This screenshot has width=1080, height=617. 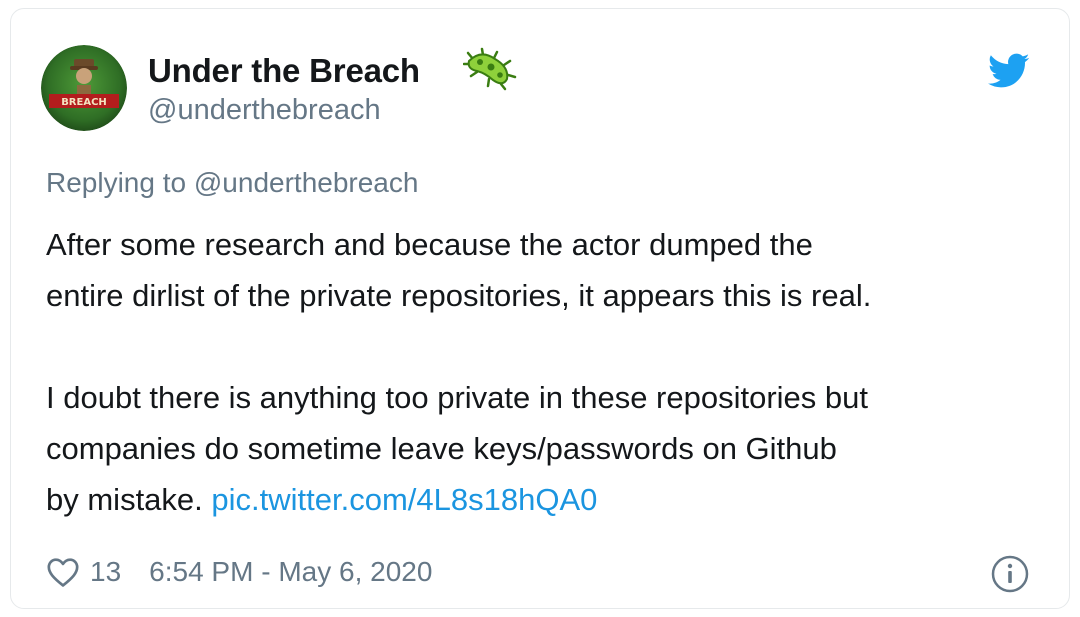 What do you see at coordinates (1009, 71) in the screenshot?
I see `twitter-bird-icon` at bounding box center [1009, 71].